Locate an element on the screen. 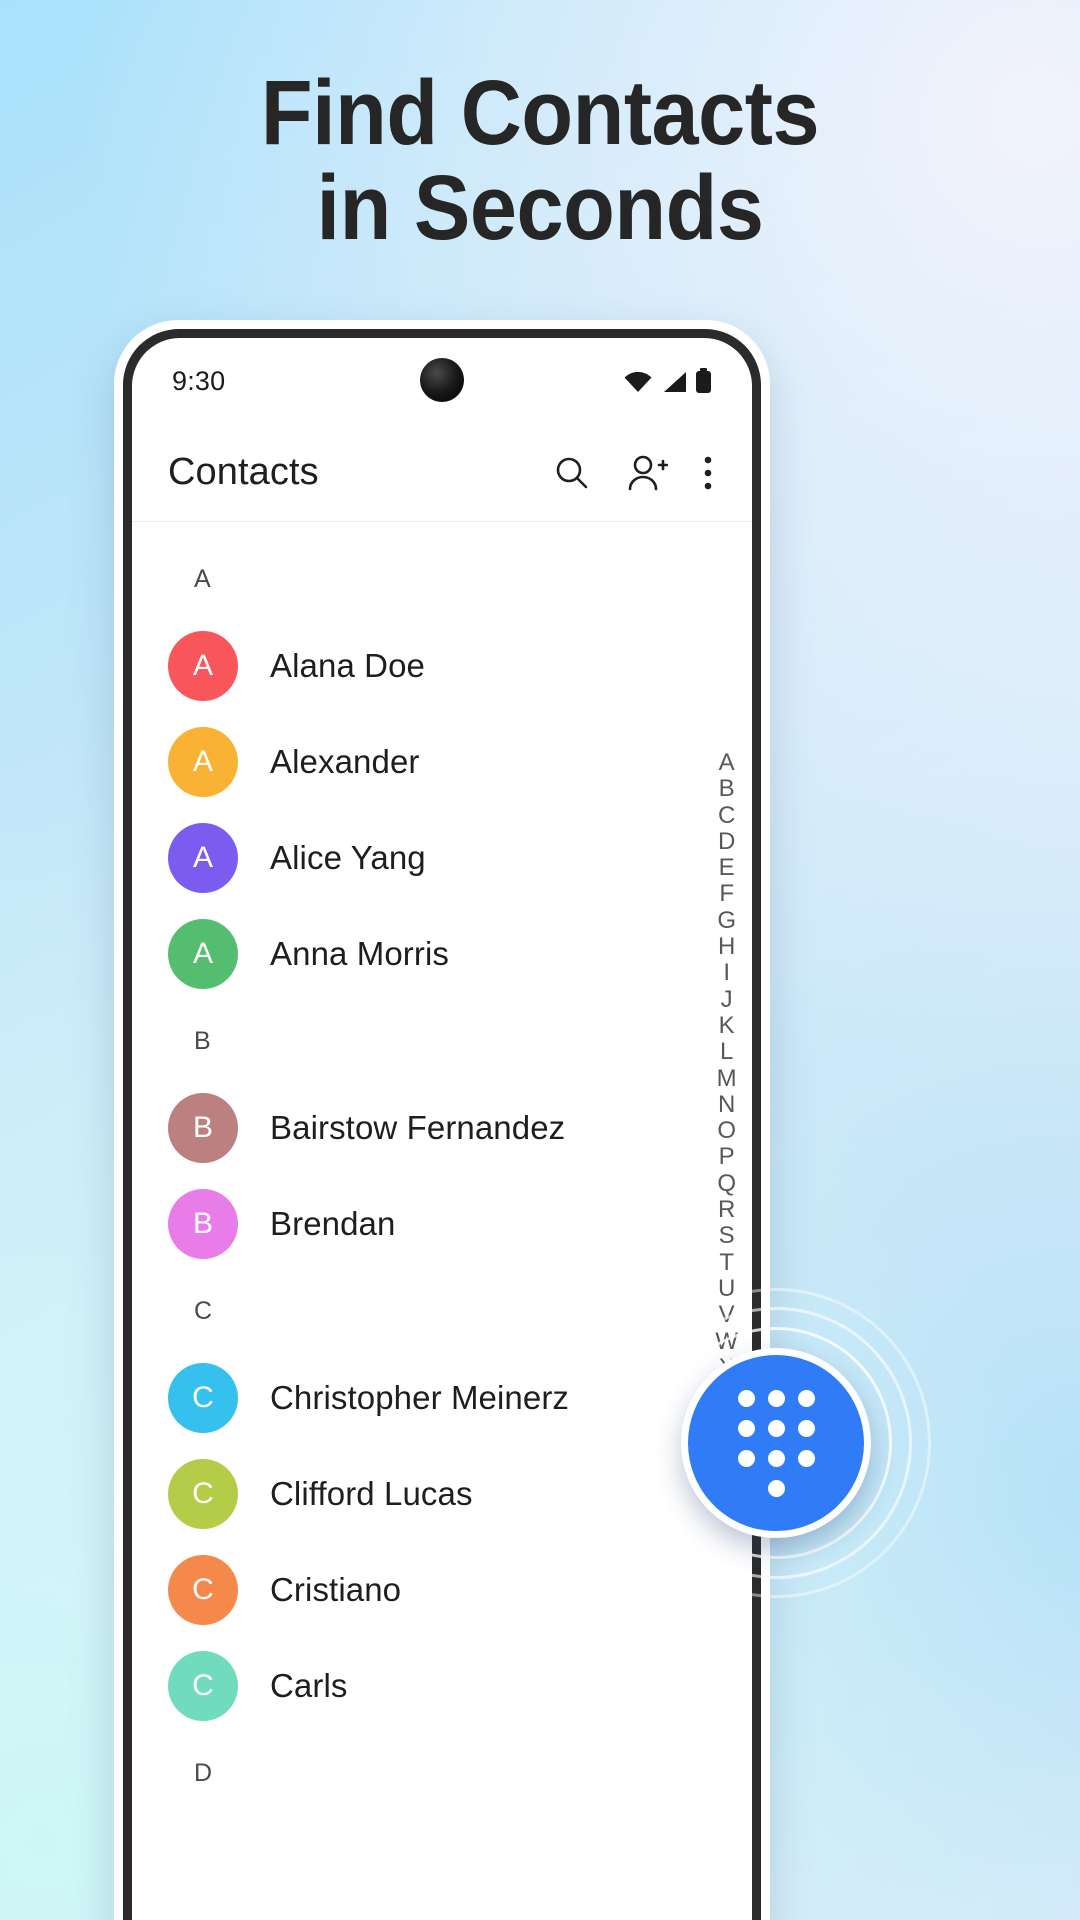 The image size is (1080, 1920). contact-name: Brendan is located at coordinates (333, 1223).